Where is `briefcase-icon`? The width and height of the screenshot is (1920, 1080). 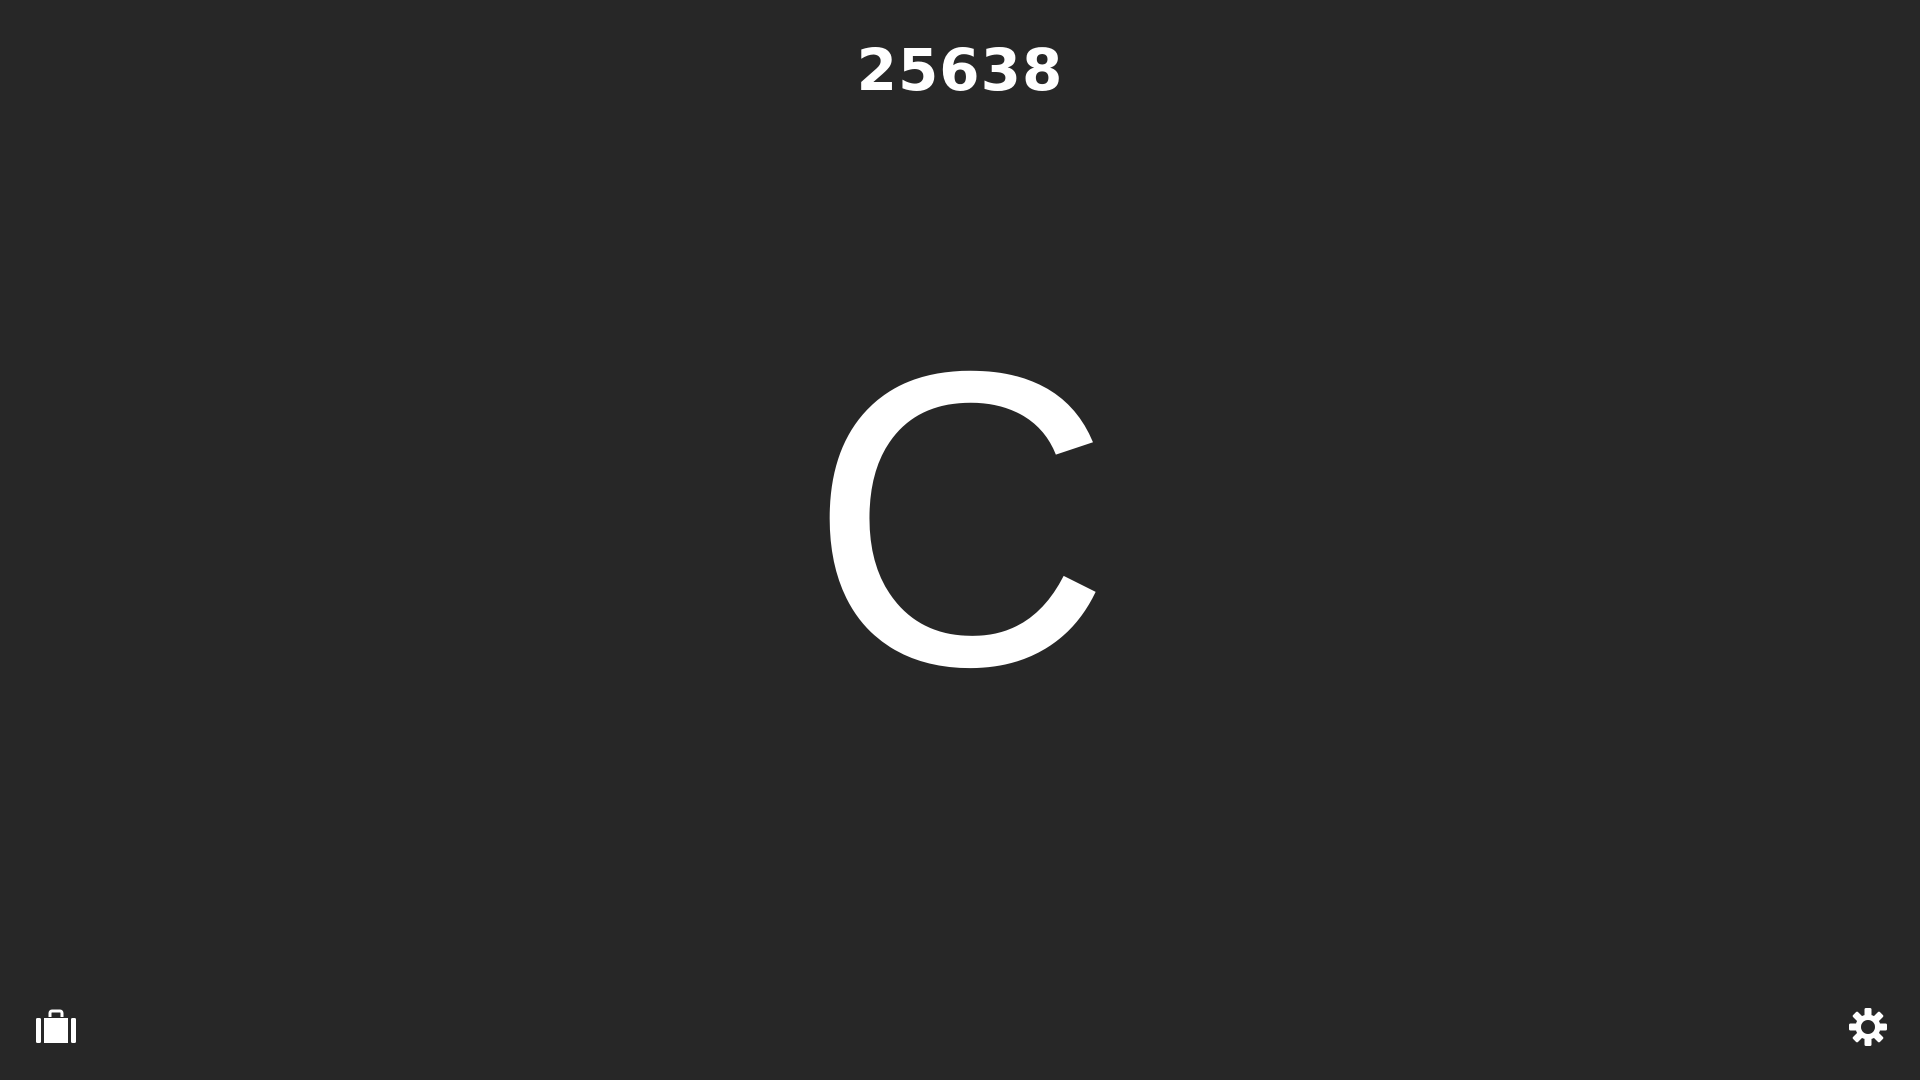 briefcase-icon is located at coordinates (56, 1027).